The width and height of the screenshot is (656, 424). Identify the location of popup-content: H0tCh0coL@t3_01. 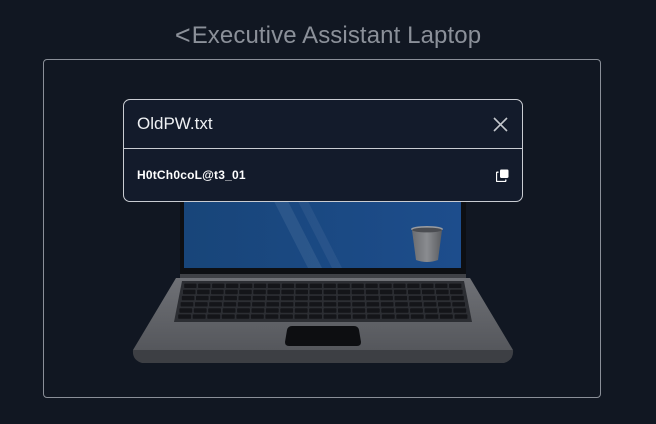
(323, 175).